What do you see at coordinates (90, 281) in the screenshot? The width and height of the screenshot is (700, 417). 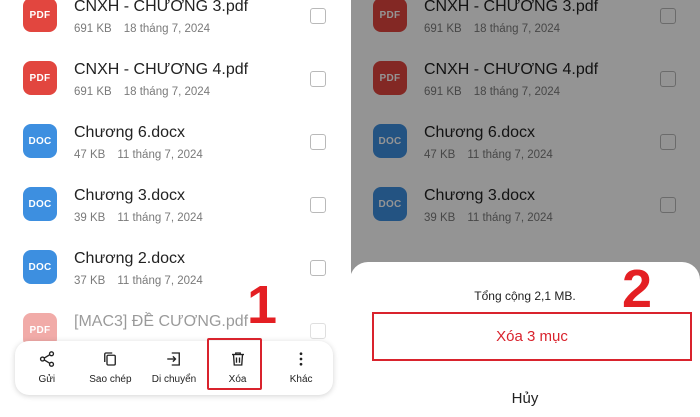 I see `file-size: 37 KB` at bounding box center [90, 281].